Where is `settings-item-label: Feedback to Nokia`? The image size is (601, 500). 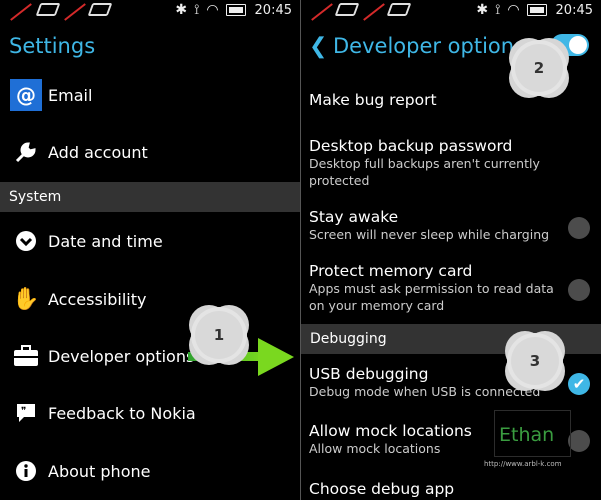
settings-item-label: Feedback to Nokia is located at coordinates (122, 413).